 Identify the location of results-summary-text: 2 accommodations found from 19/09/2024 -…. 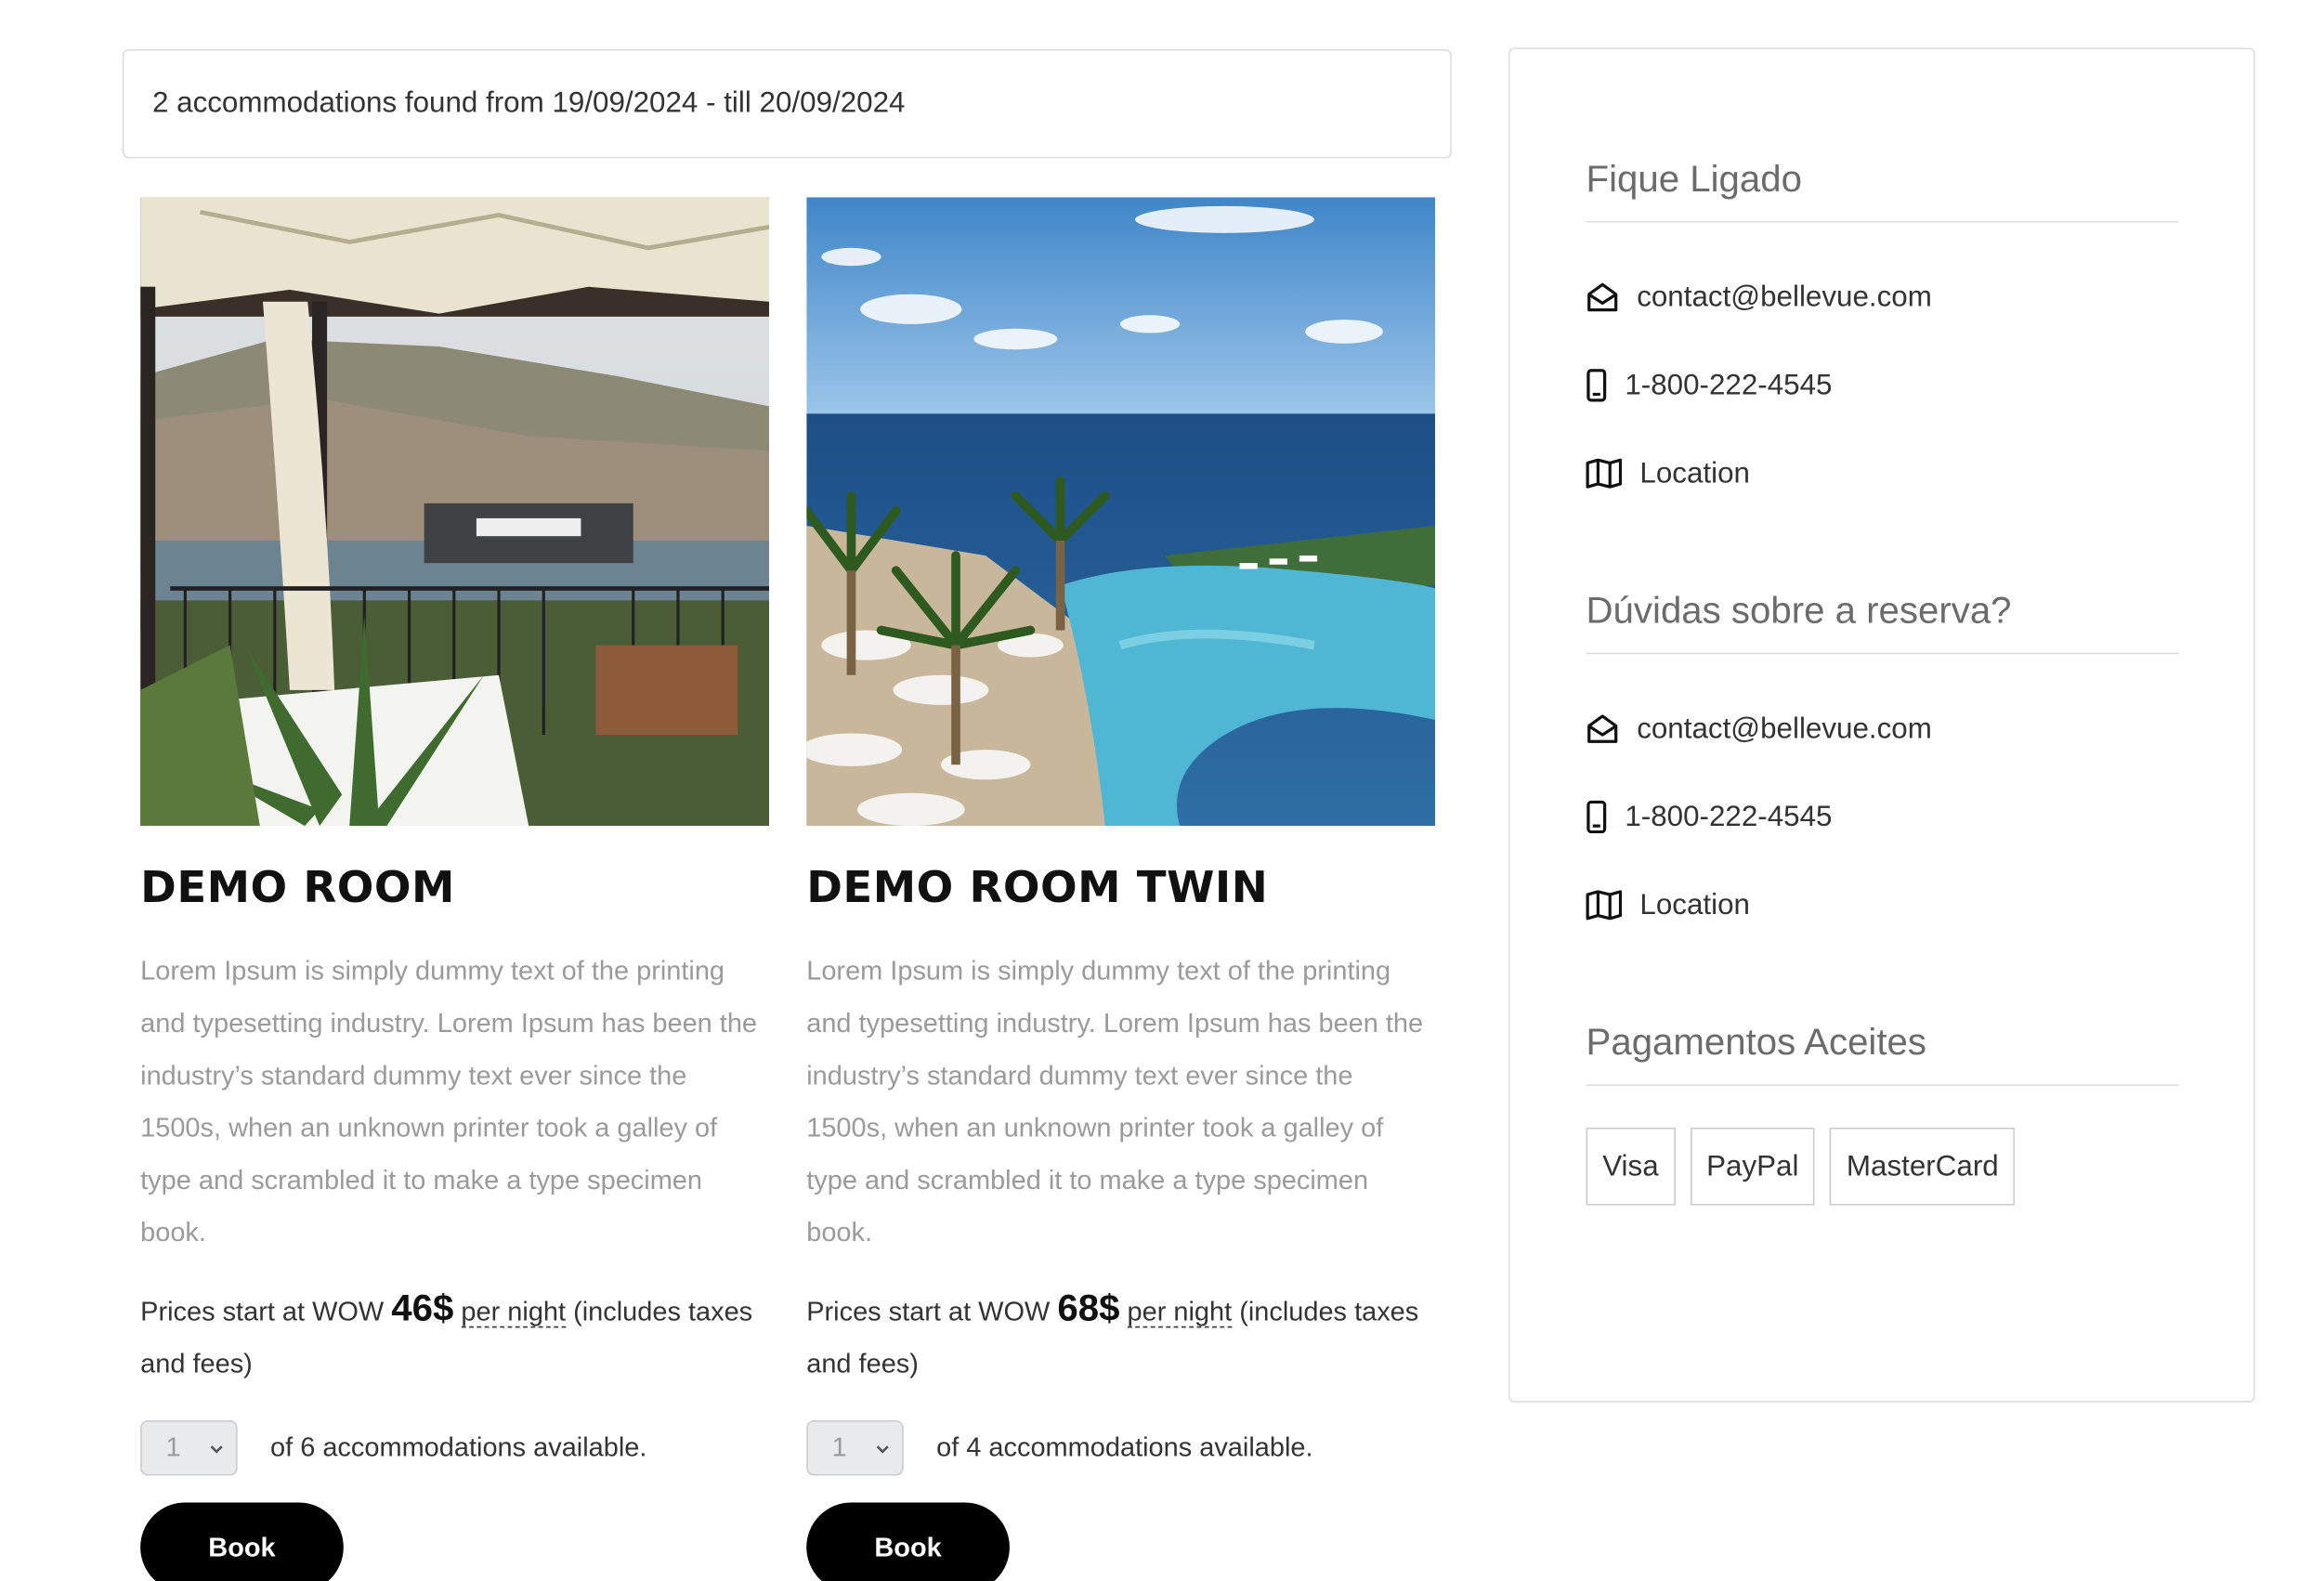
(528, 103).